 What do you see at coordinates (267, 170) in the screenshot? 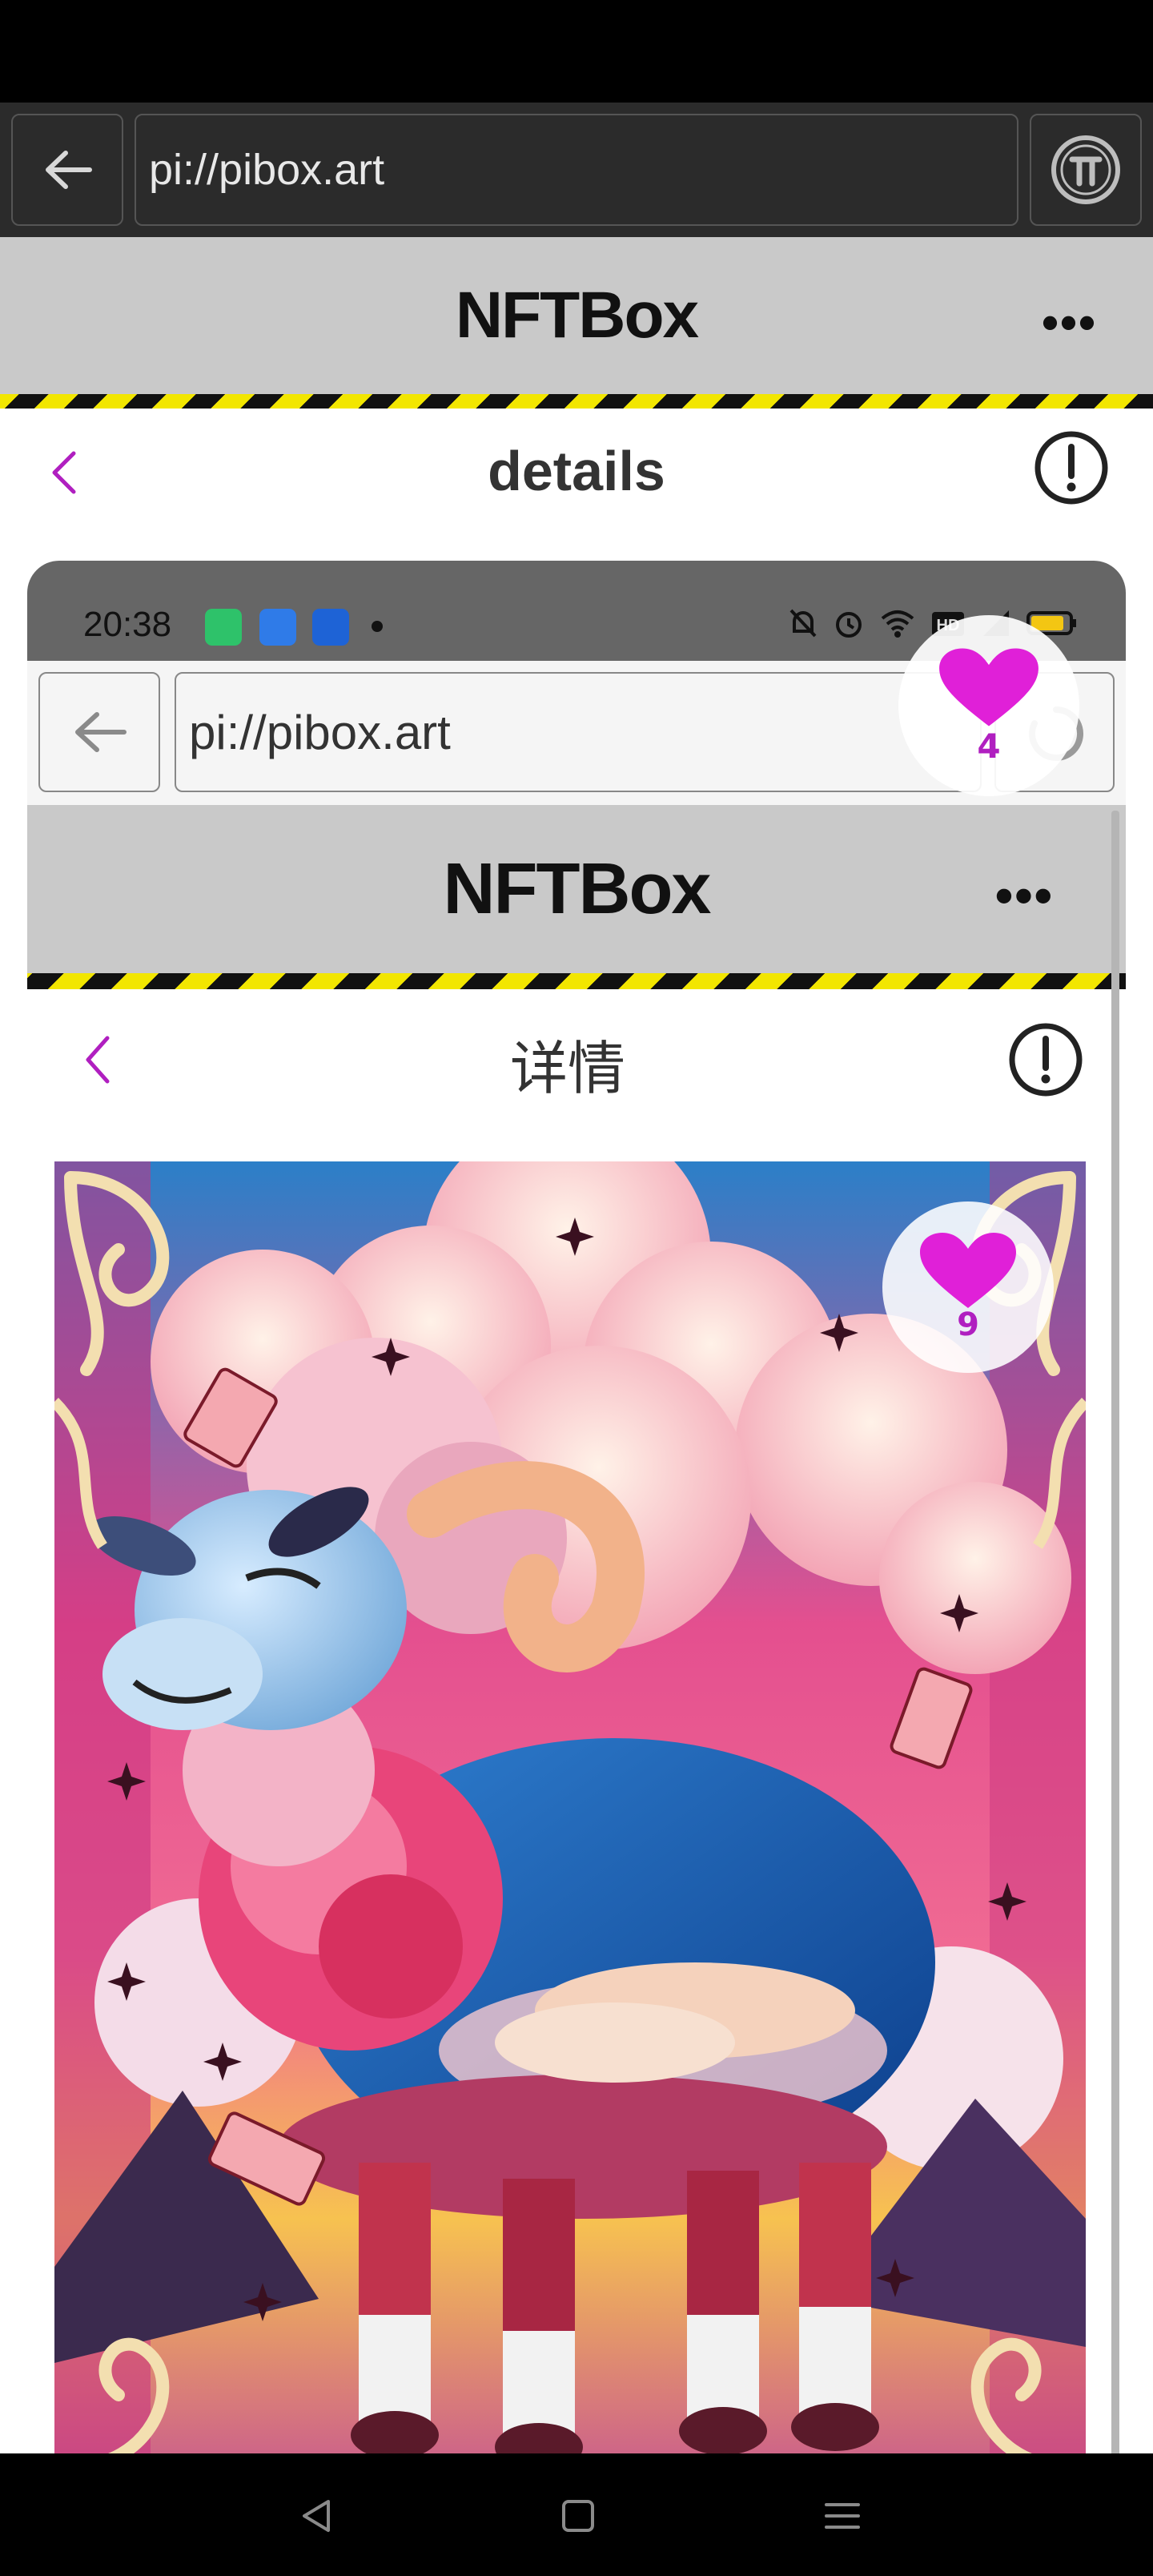
I see `browser-url-text: pi://pibox.art` at bounding box center [267, 170].